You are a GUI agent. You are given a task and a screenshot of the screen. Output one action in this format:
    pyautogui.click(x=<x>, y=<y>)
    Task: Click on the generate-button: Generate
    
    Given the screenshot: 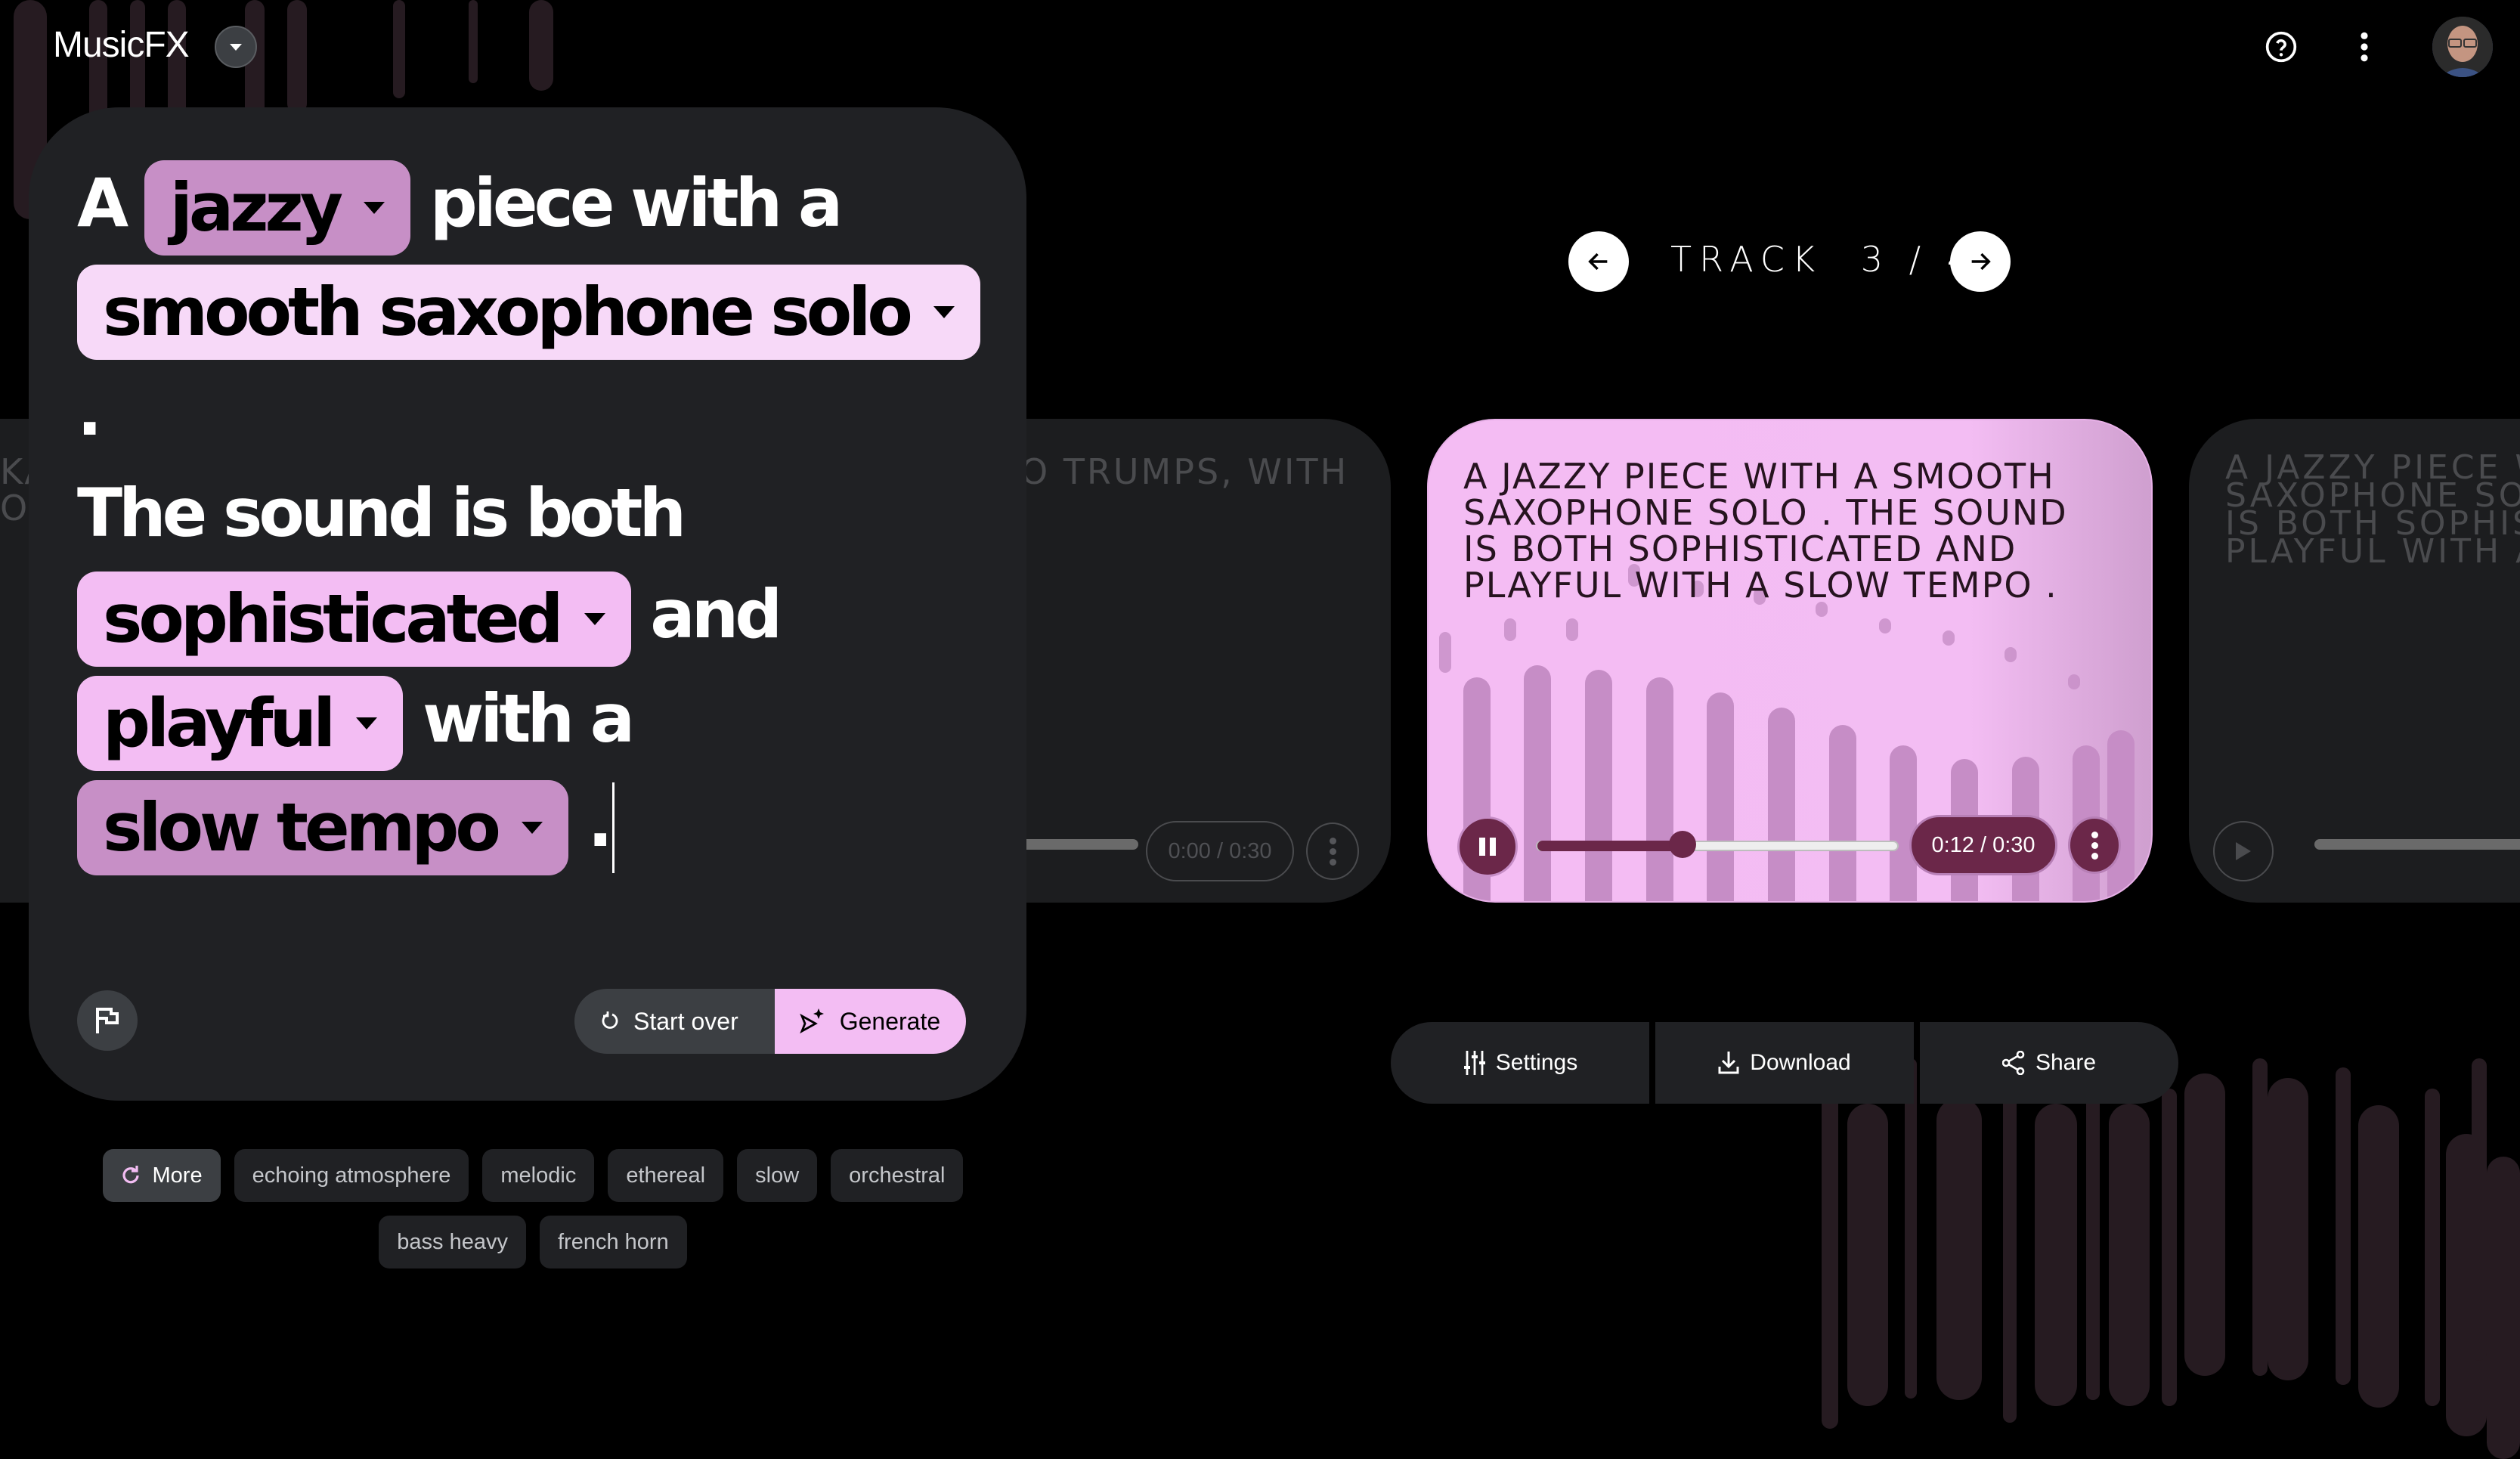 What is the action you would take?
    pyautogui.click(x=870, y=1021)
    